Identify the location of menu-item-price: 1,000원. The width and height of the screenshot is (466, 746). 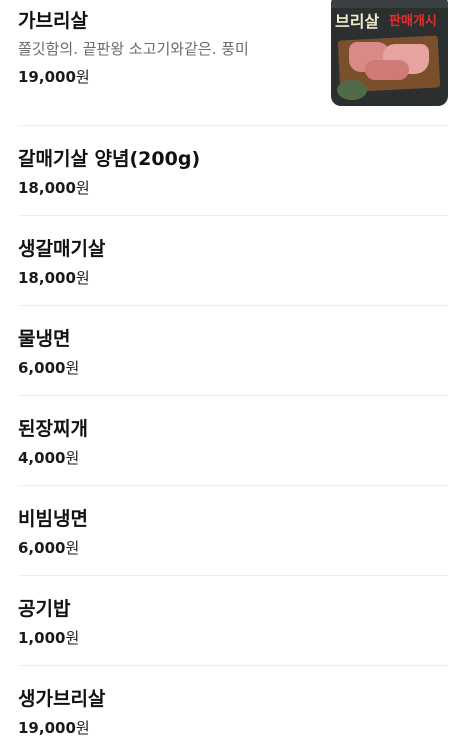
(48, 637).